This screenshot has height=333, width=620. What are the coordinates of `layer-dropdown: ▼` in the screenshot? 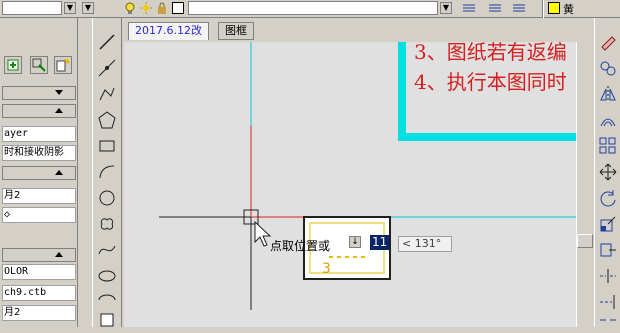 It's located at (446, 8).